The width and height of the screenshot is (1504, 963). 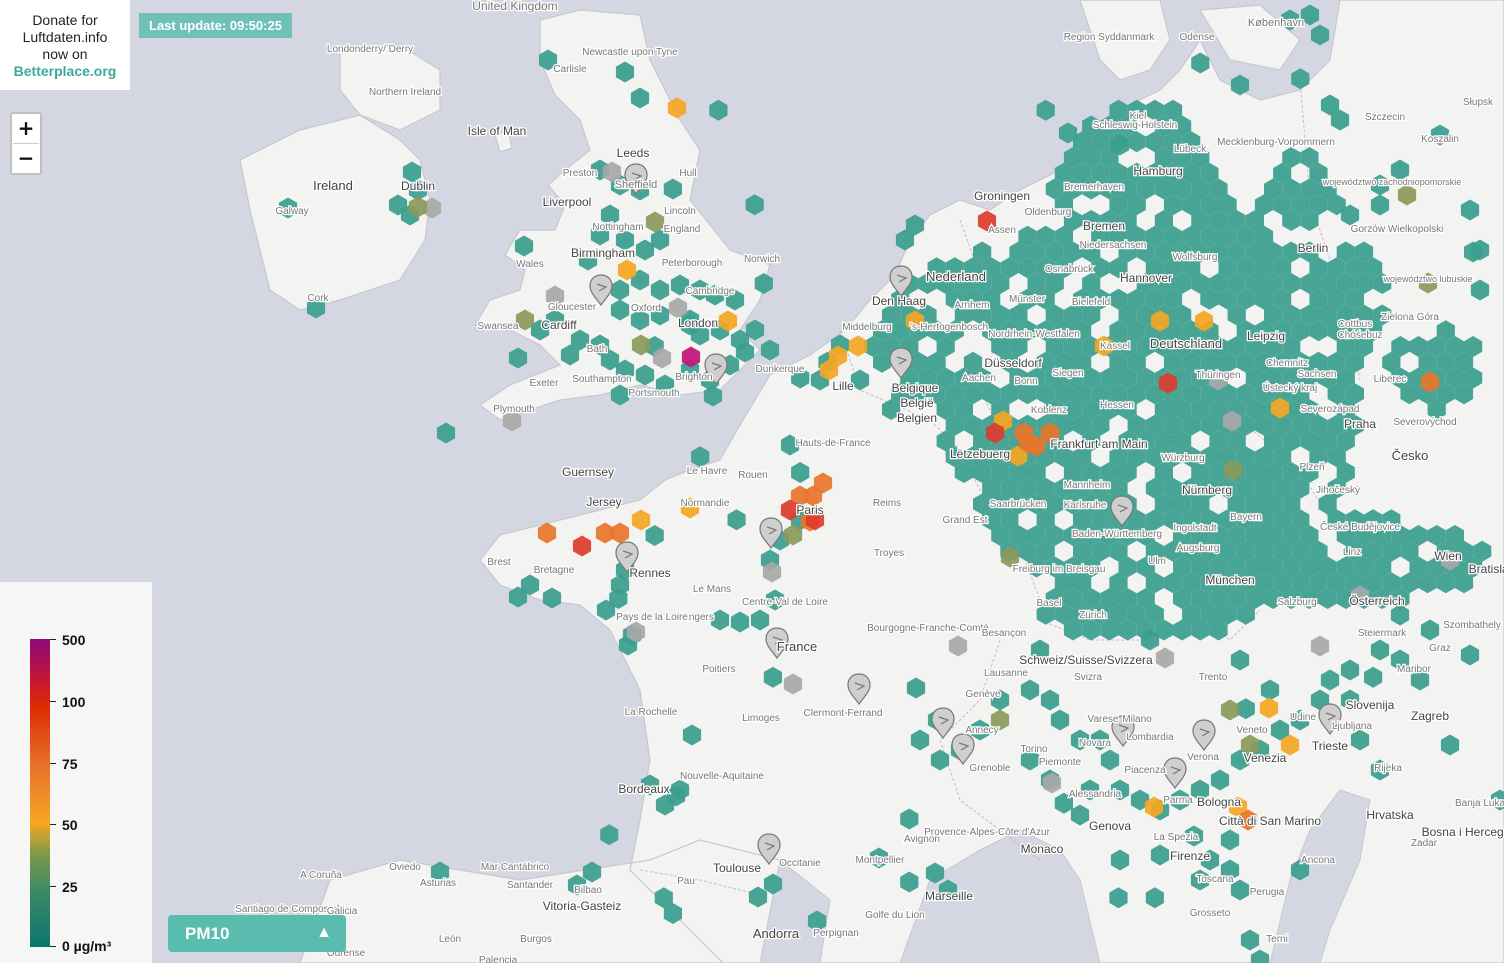 What do you see at coordinates (26, 158) in the screenshot?
I see `zoom-out-button: −` at bounding box center [26, 158].